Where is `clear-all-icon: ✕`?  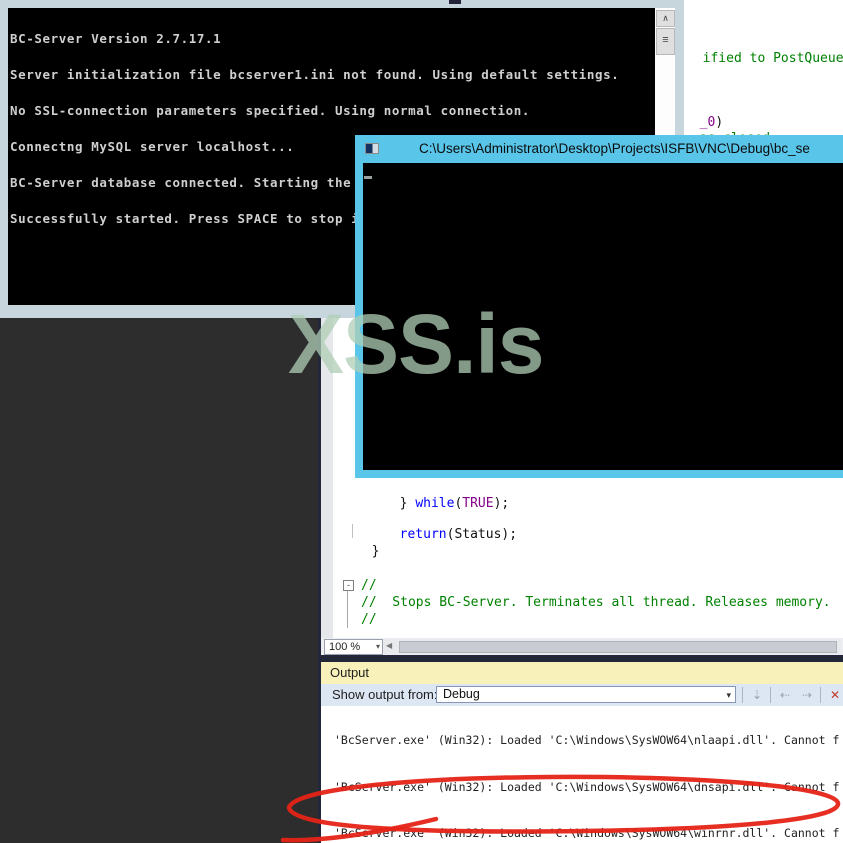
clear-all-icon: ✕ is located at coordinates (835, 695).